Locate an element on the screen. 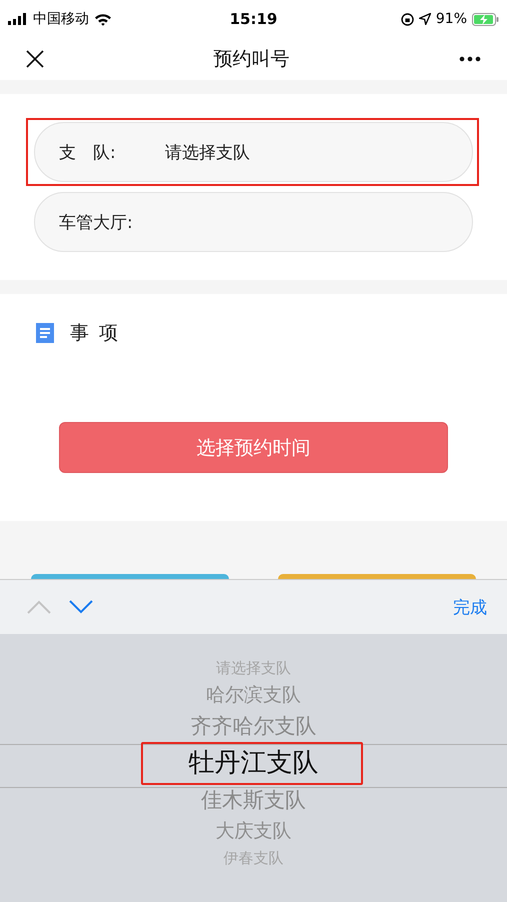  picker-option: 佳木斯支队 is located at coordinates (253, 800).